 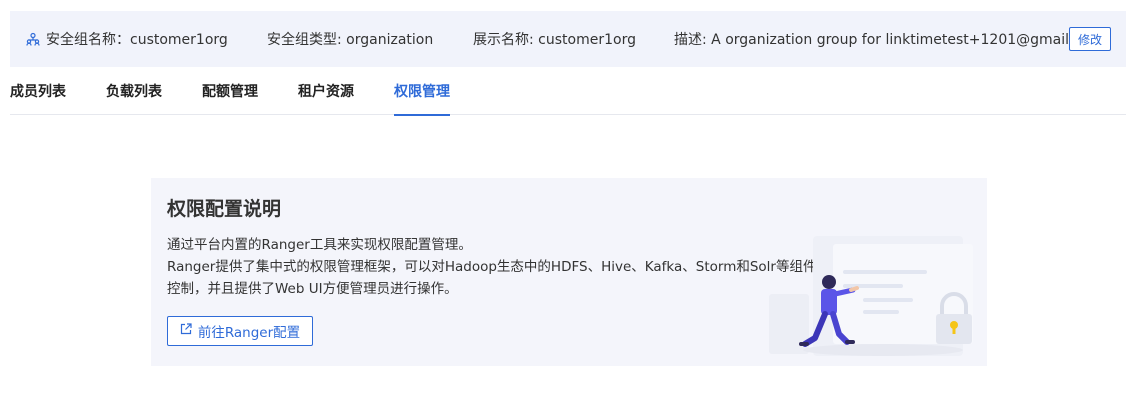 I want to click on group-name-item: 安全组名称：customer1org, so click(x=127, y=39).